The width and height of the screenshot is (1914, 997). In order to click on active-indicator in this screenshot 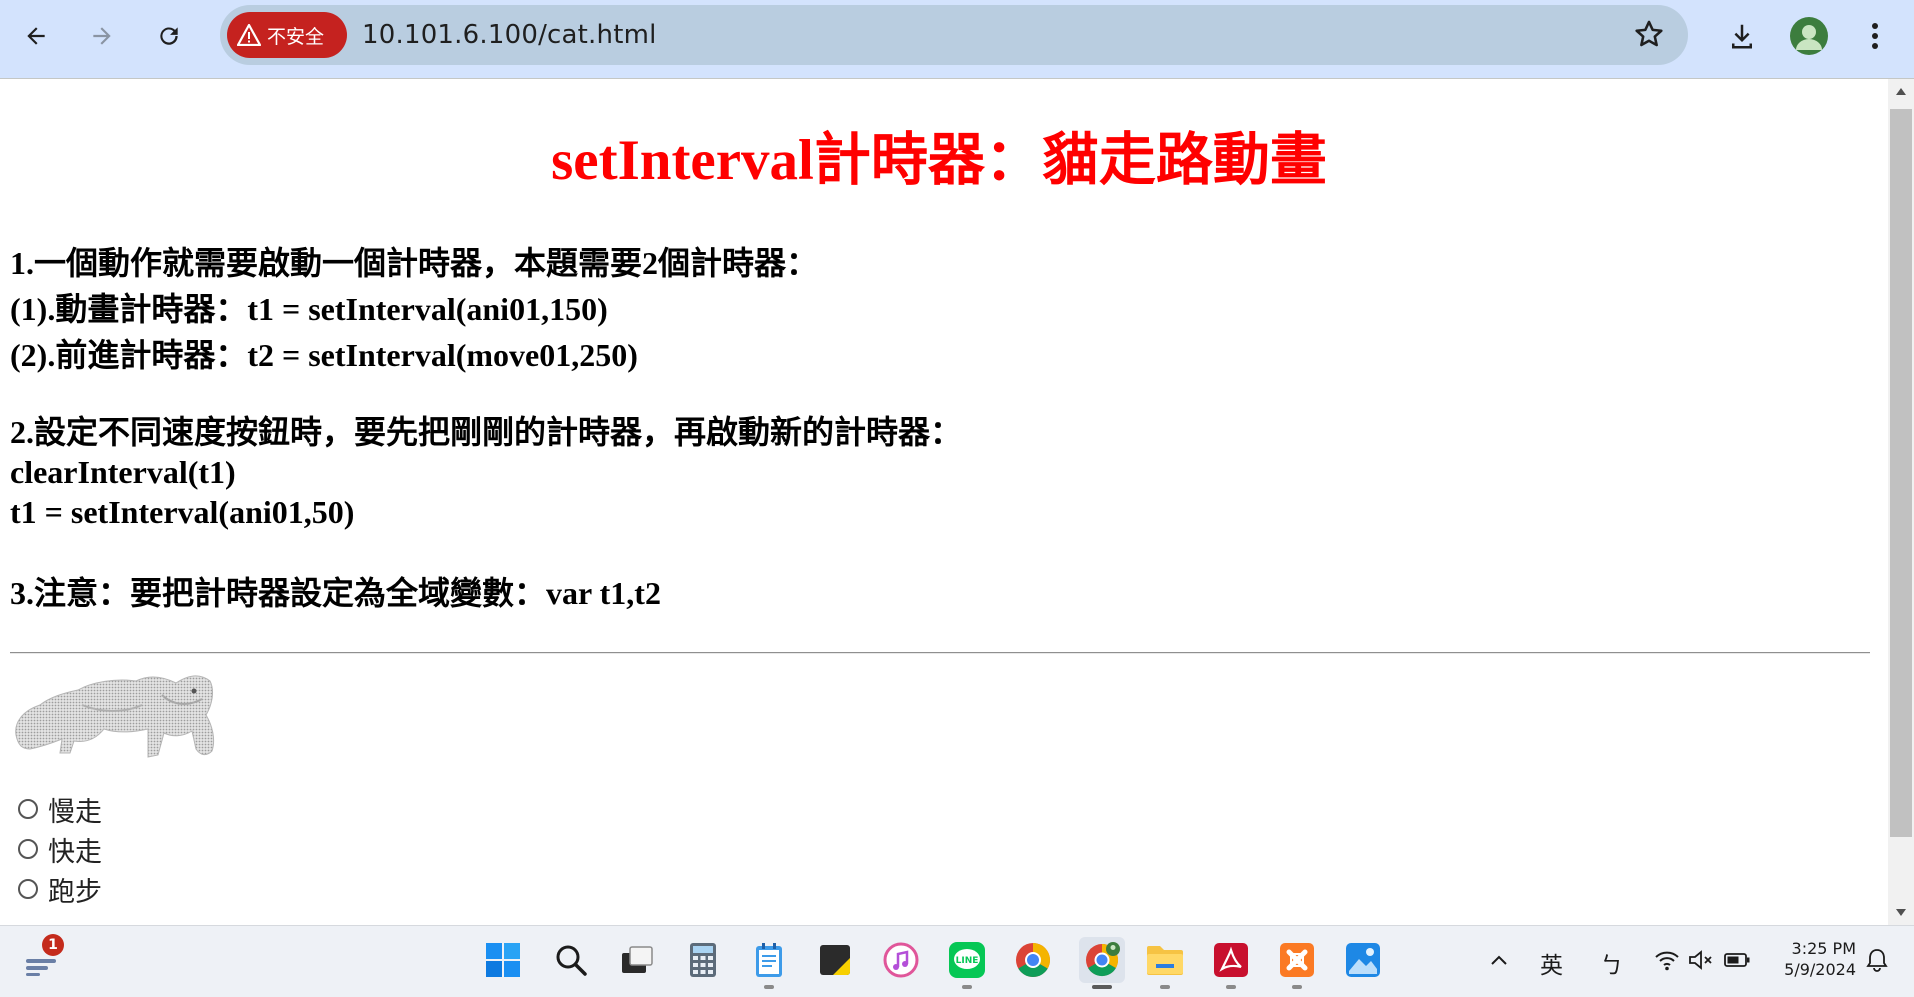, I will do `click(1102, 987)`.